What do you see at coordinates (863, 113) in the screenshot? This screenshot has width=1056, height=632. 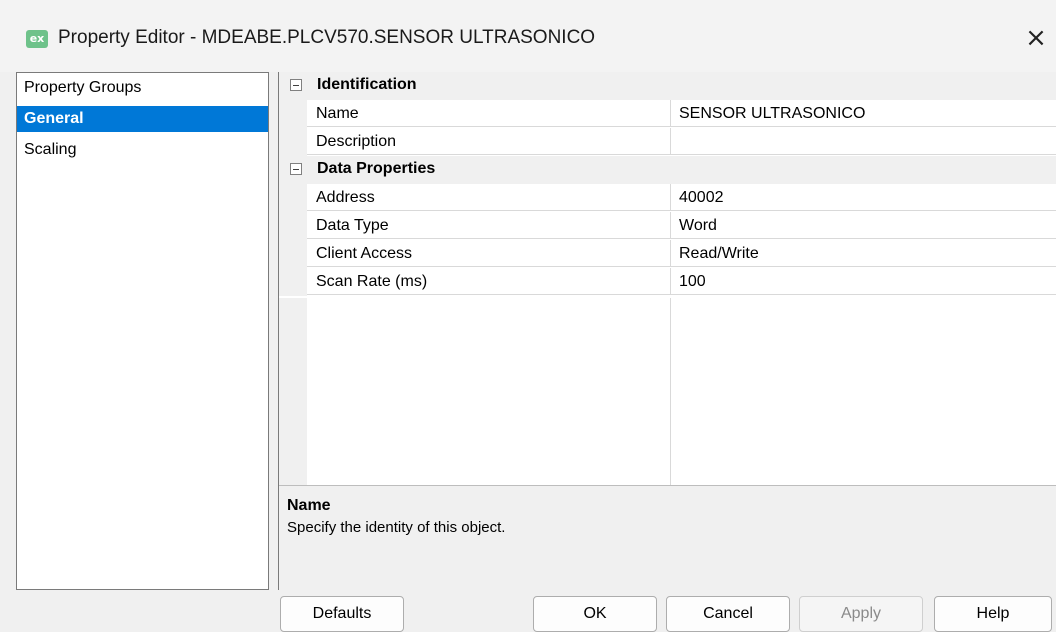 I see `property-value-name: SENSOR ULTRASONICO` at bounding box center [863, 113].